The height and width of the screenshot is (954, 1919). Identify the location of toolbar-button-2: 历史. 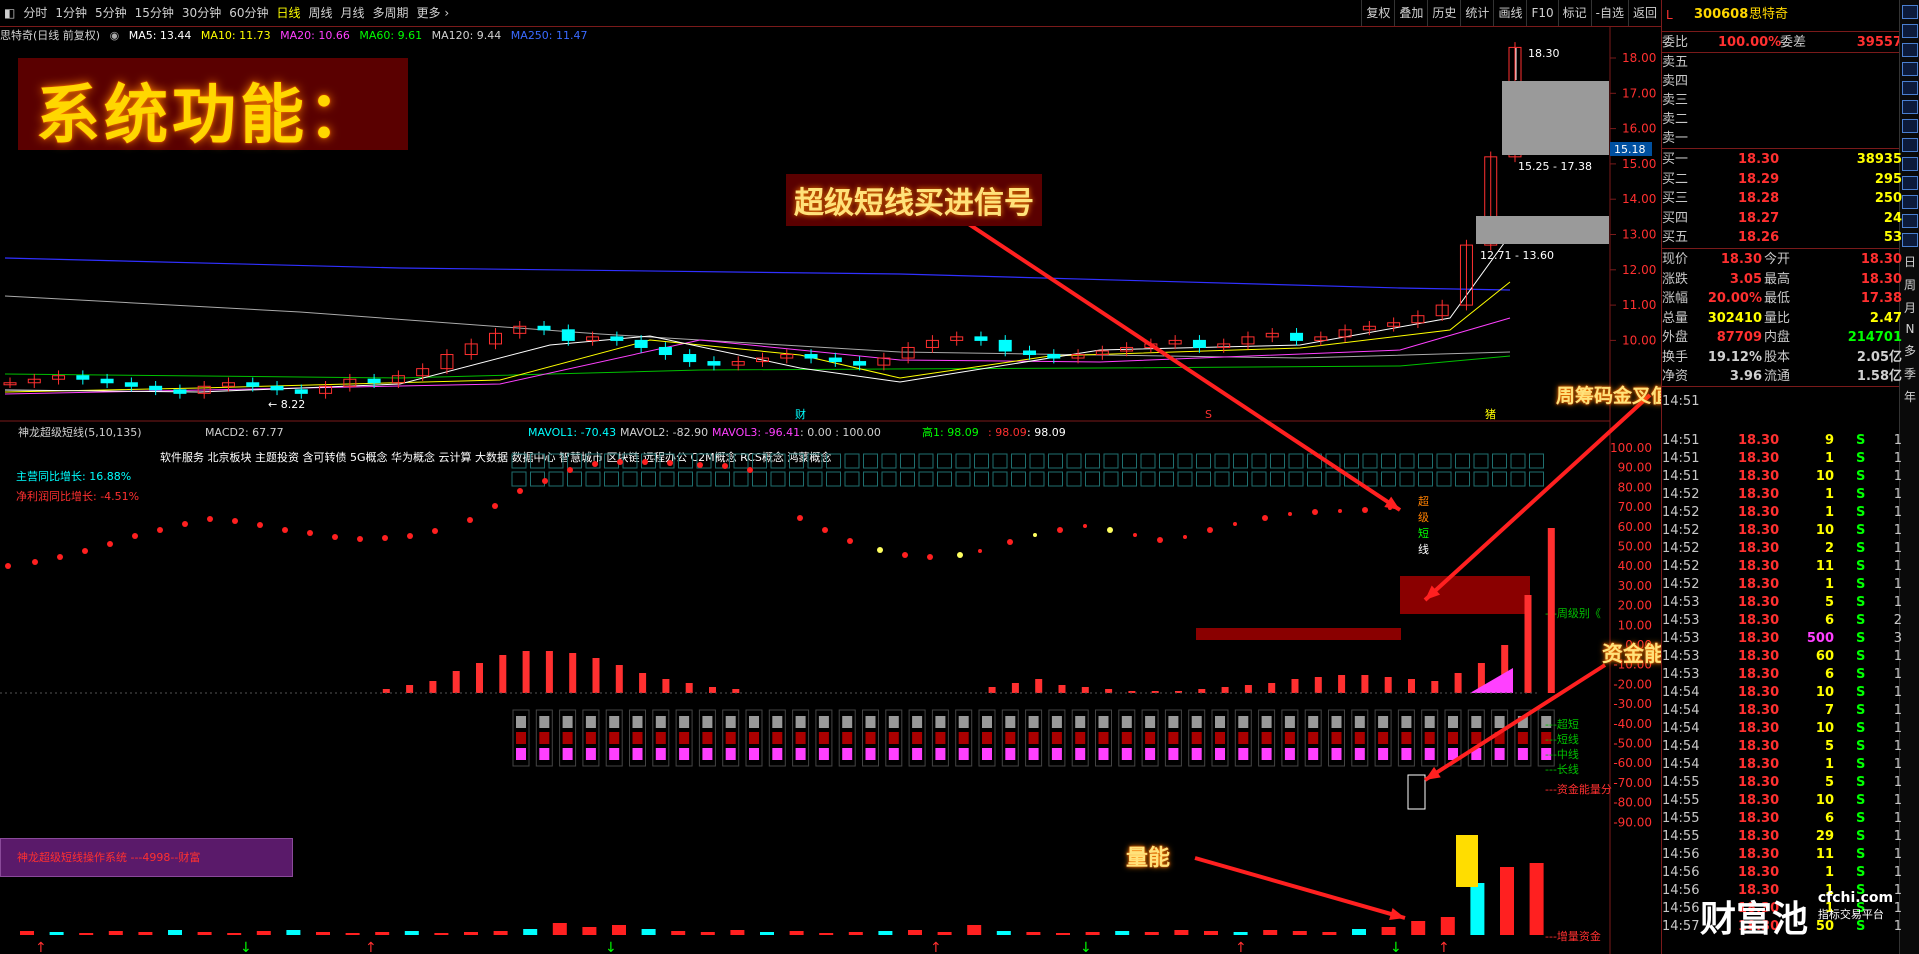
(1443, 13).